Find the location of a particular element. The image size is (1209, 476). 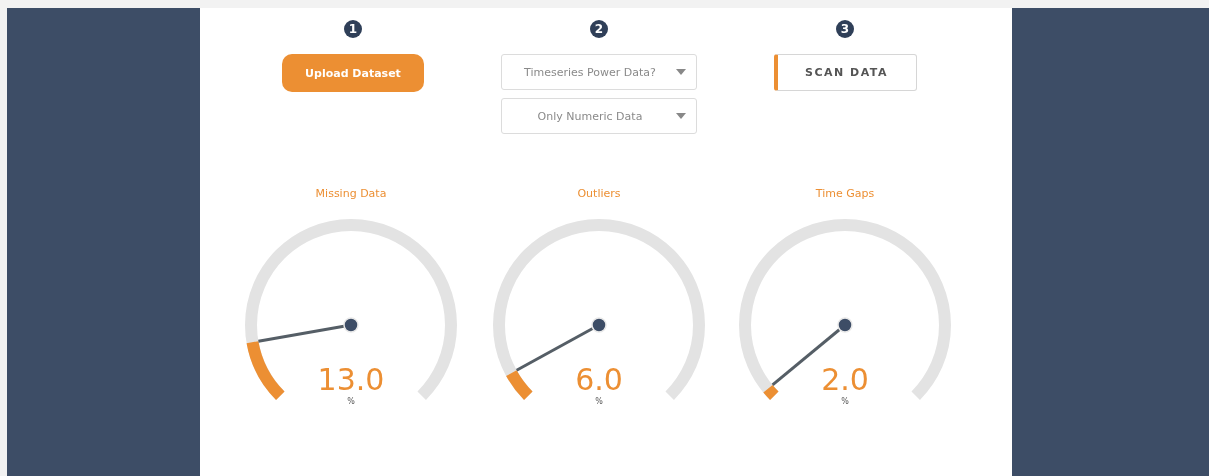

gauge-title: Missing Data is located at coordinates (351, 193).